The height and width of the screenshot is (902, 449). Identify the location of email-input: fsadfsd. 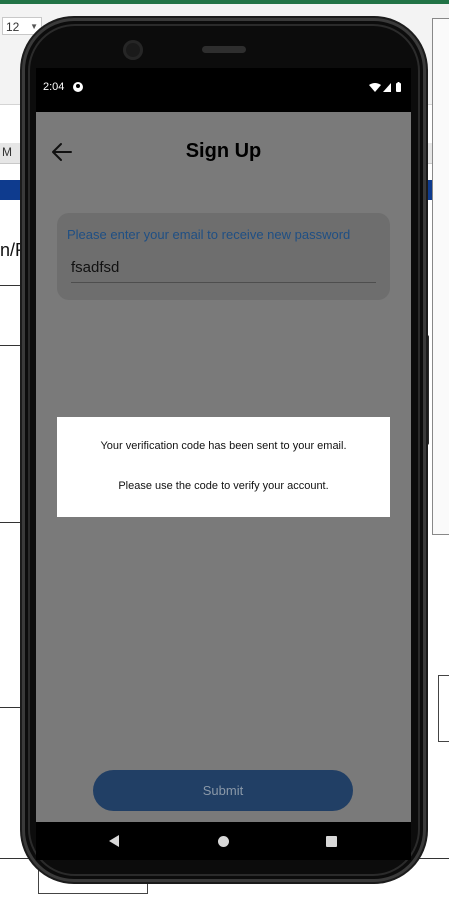
(95, 267).